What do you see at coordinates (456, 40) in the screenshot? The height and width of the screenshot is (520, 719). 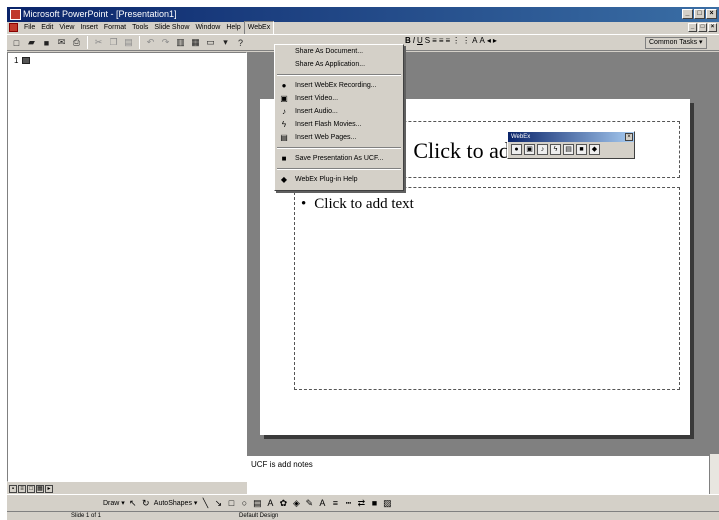 I see `numbering-icon: ⋮` at bounding box center [456, 40].